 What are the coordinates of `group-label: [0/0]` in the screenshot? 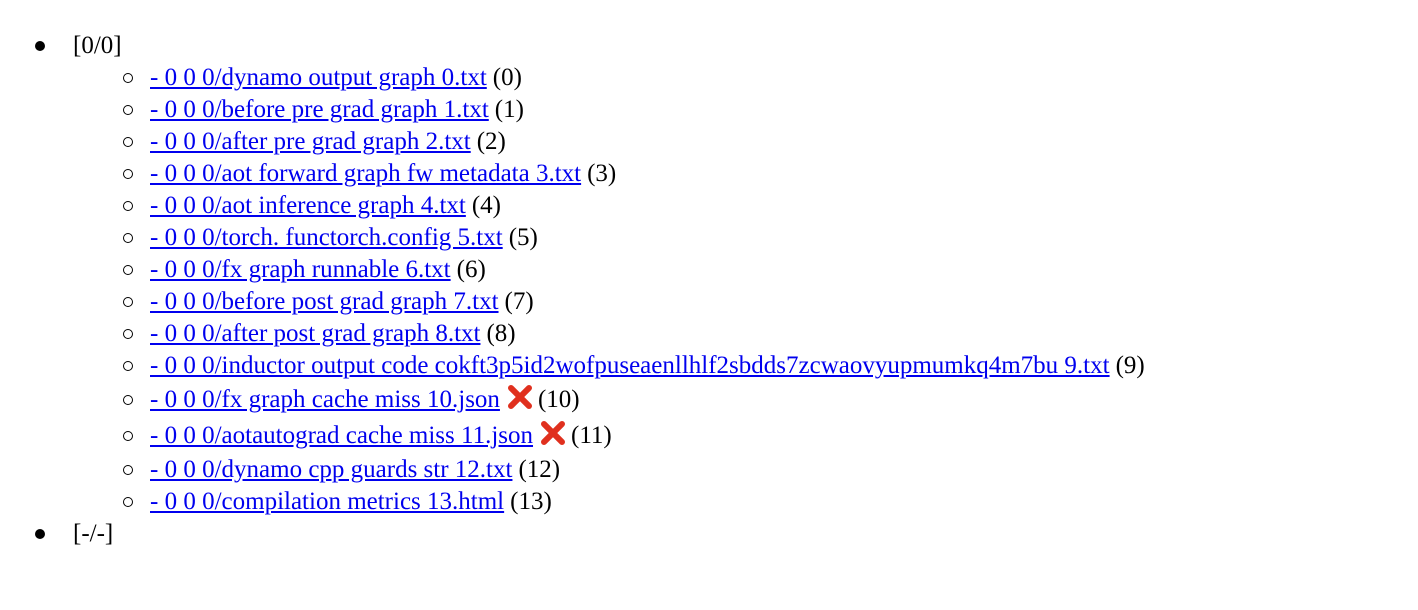 It's located at (97, 45).